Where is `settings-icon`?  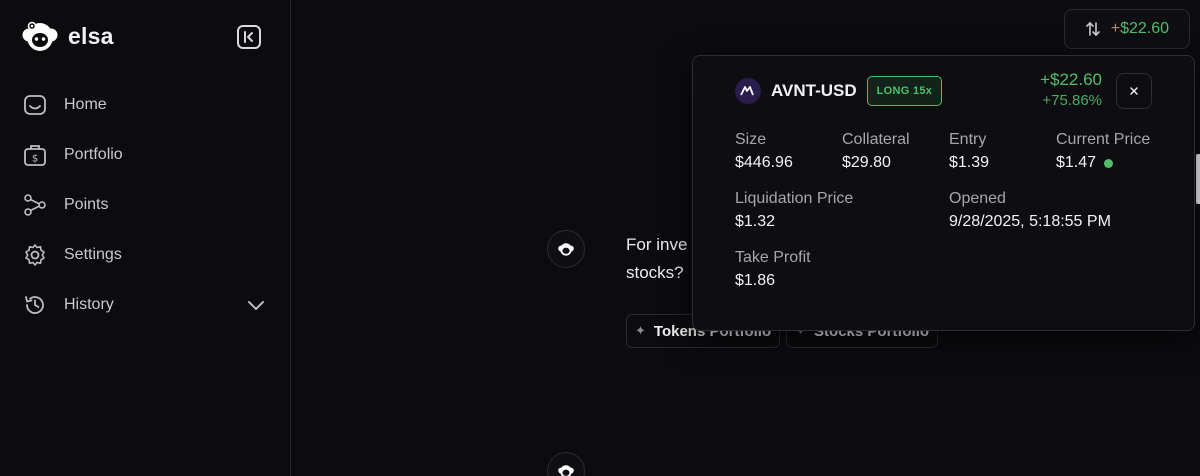 settings-icon is located at coordinates (35, 255).